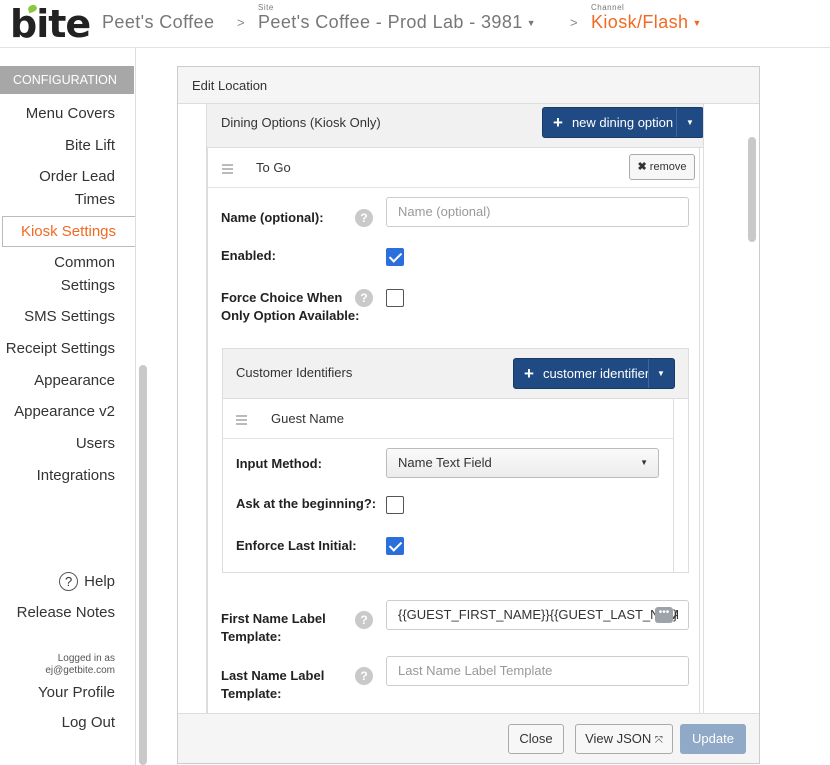 The height and width of the screenshot is (765, 830). Describe the element at coordinates (60, 348) in the screenshot. I see `sidebar-item-receipt-settings: Receipt Settings` at that location.